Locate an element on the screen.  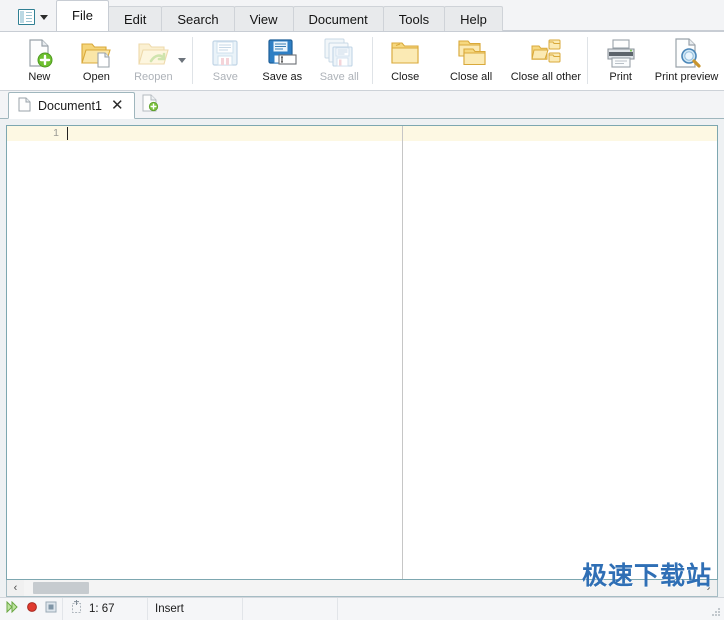
status-macro-controls is located at coordinates (31, 608).